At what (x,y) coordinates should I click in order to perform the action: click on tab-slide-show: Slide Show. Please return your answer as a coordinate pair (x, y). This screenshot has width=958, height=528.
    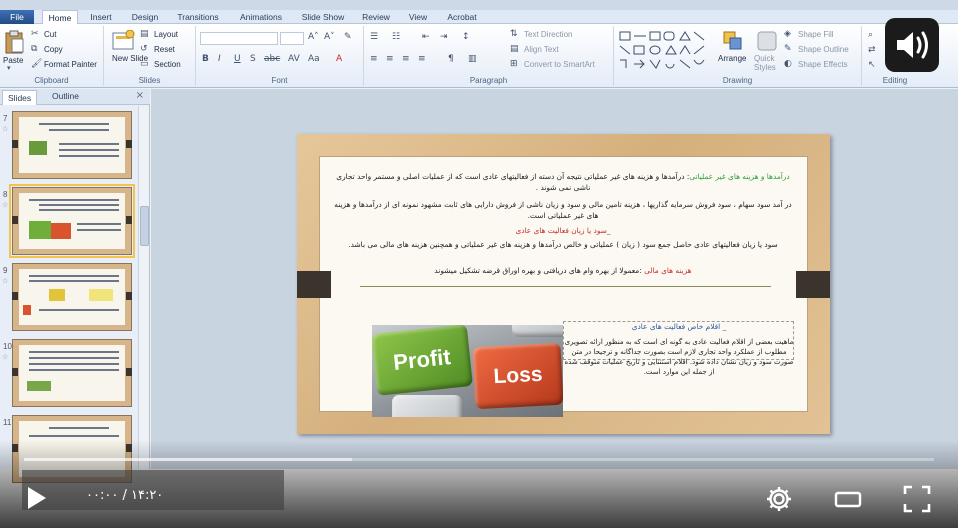
    Looking at the image, I should click on (323, 17).